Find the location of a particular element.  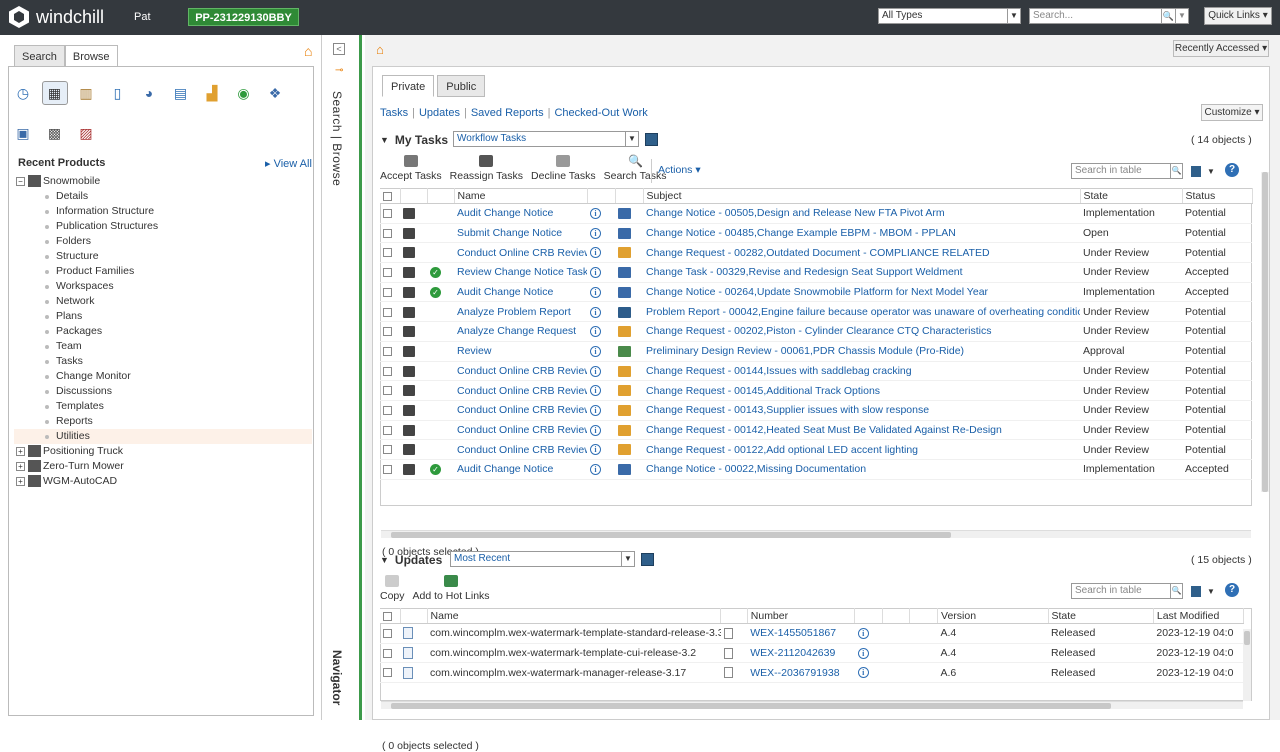

navigator-label: Navigator is located at coordinates (337, 677).